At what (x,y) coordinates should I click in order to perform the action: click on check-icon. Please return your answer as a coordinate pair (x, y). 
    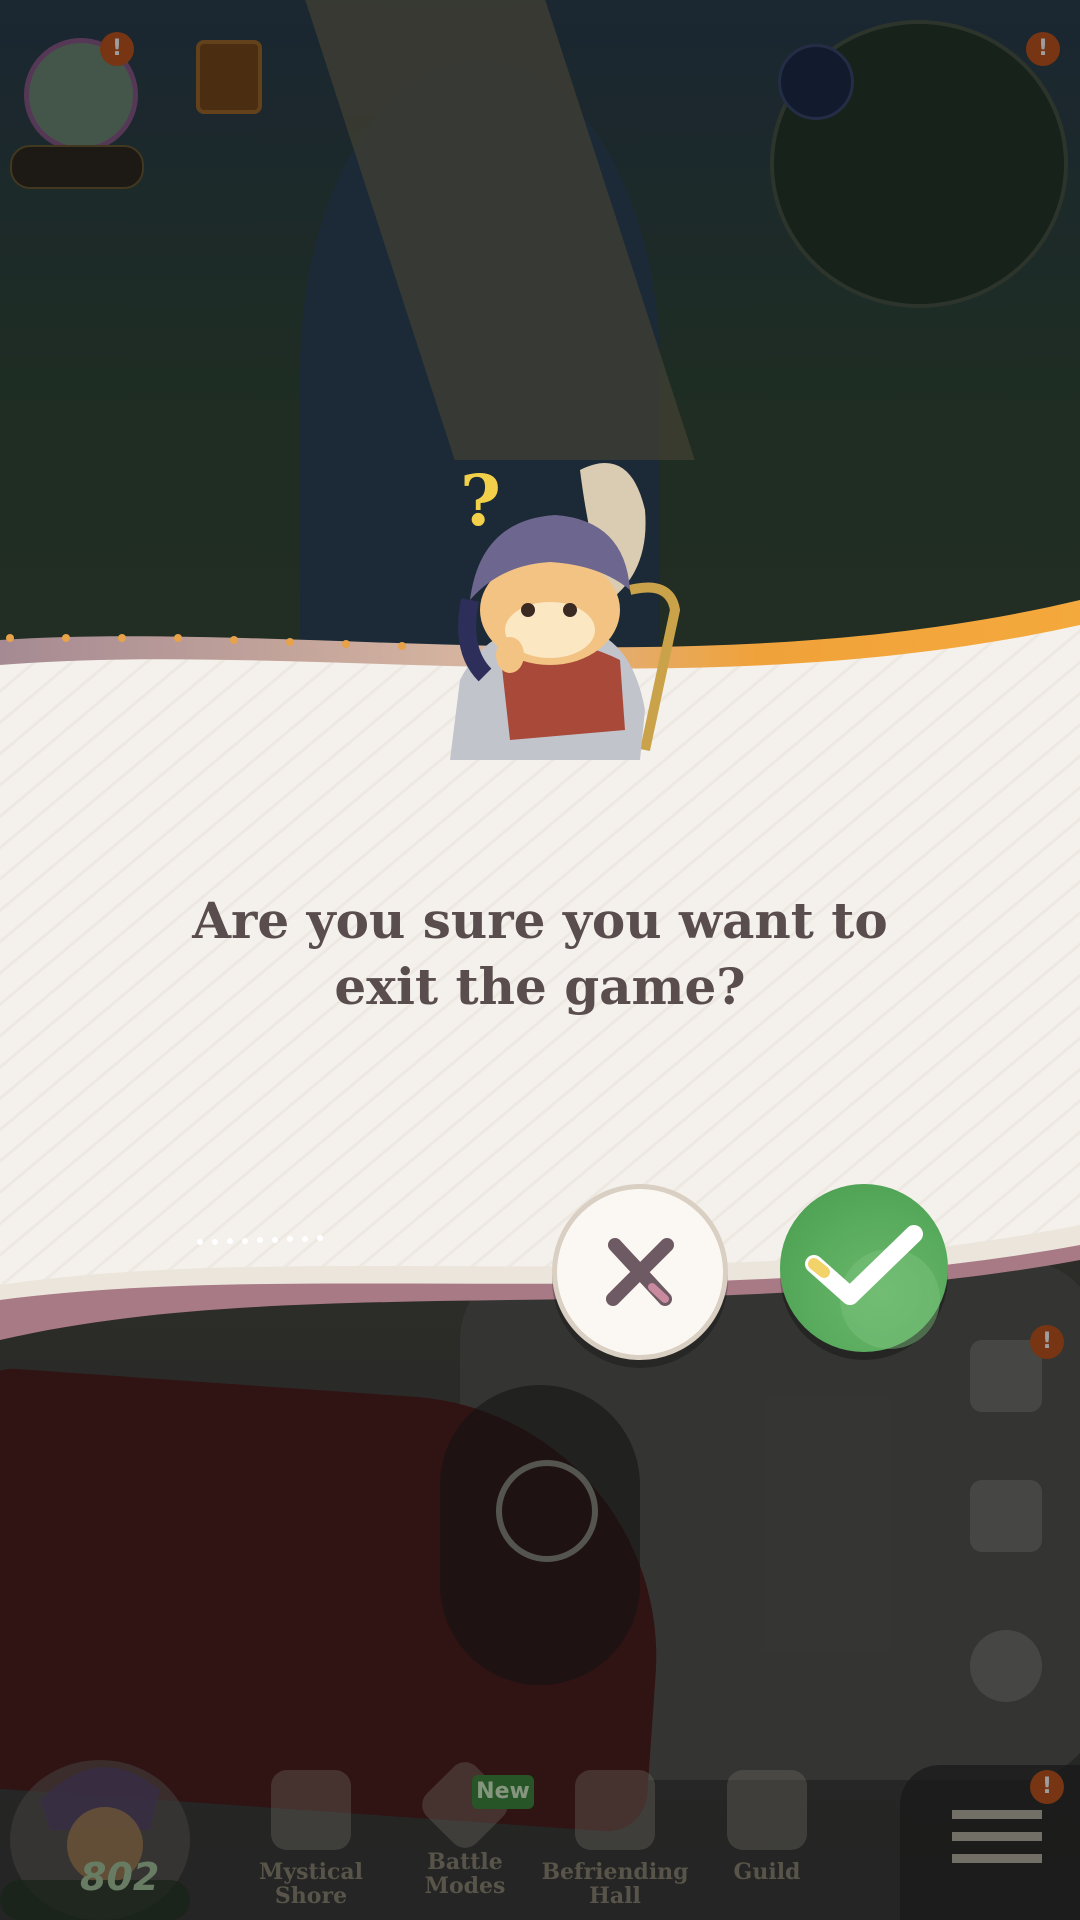
    Looking at the image, I should click on (872, 1287).